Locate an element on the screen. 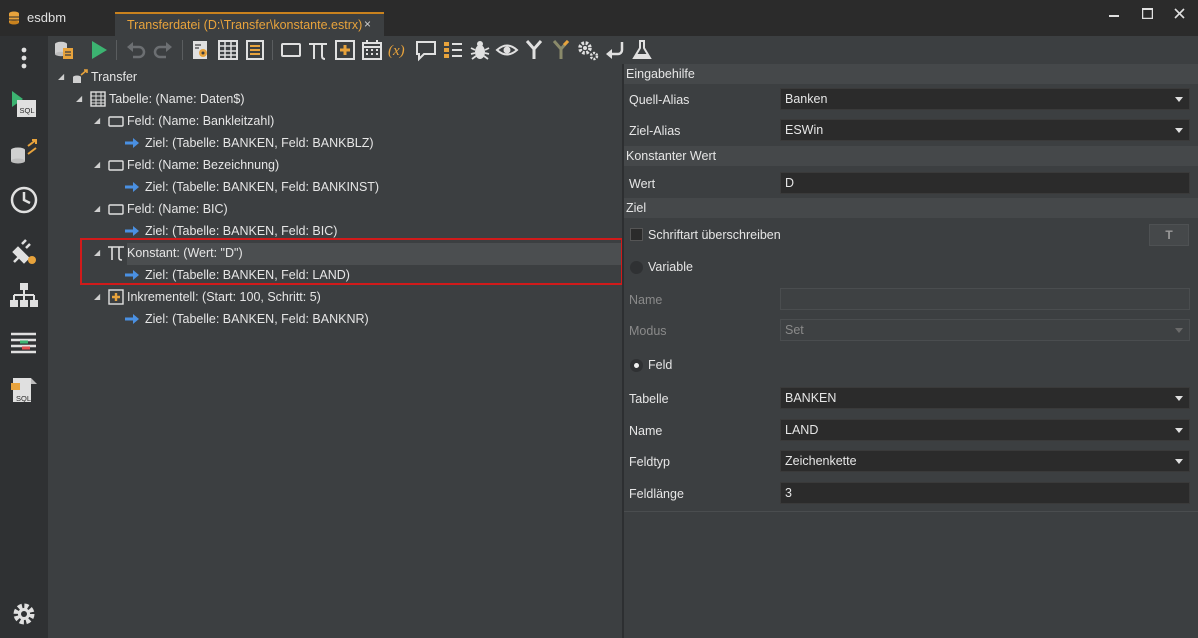 The image size is (1198, 638). hierarchy-tree-icon is located at coordinates (24, 296).